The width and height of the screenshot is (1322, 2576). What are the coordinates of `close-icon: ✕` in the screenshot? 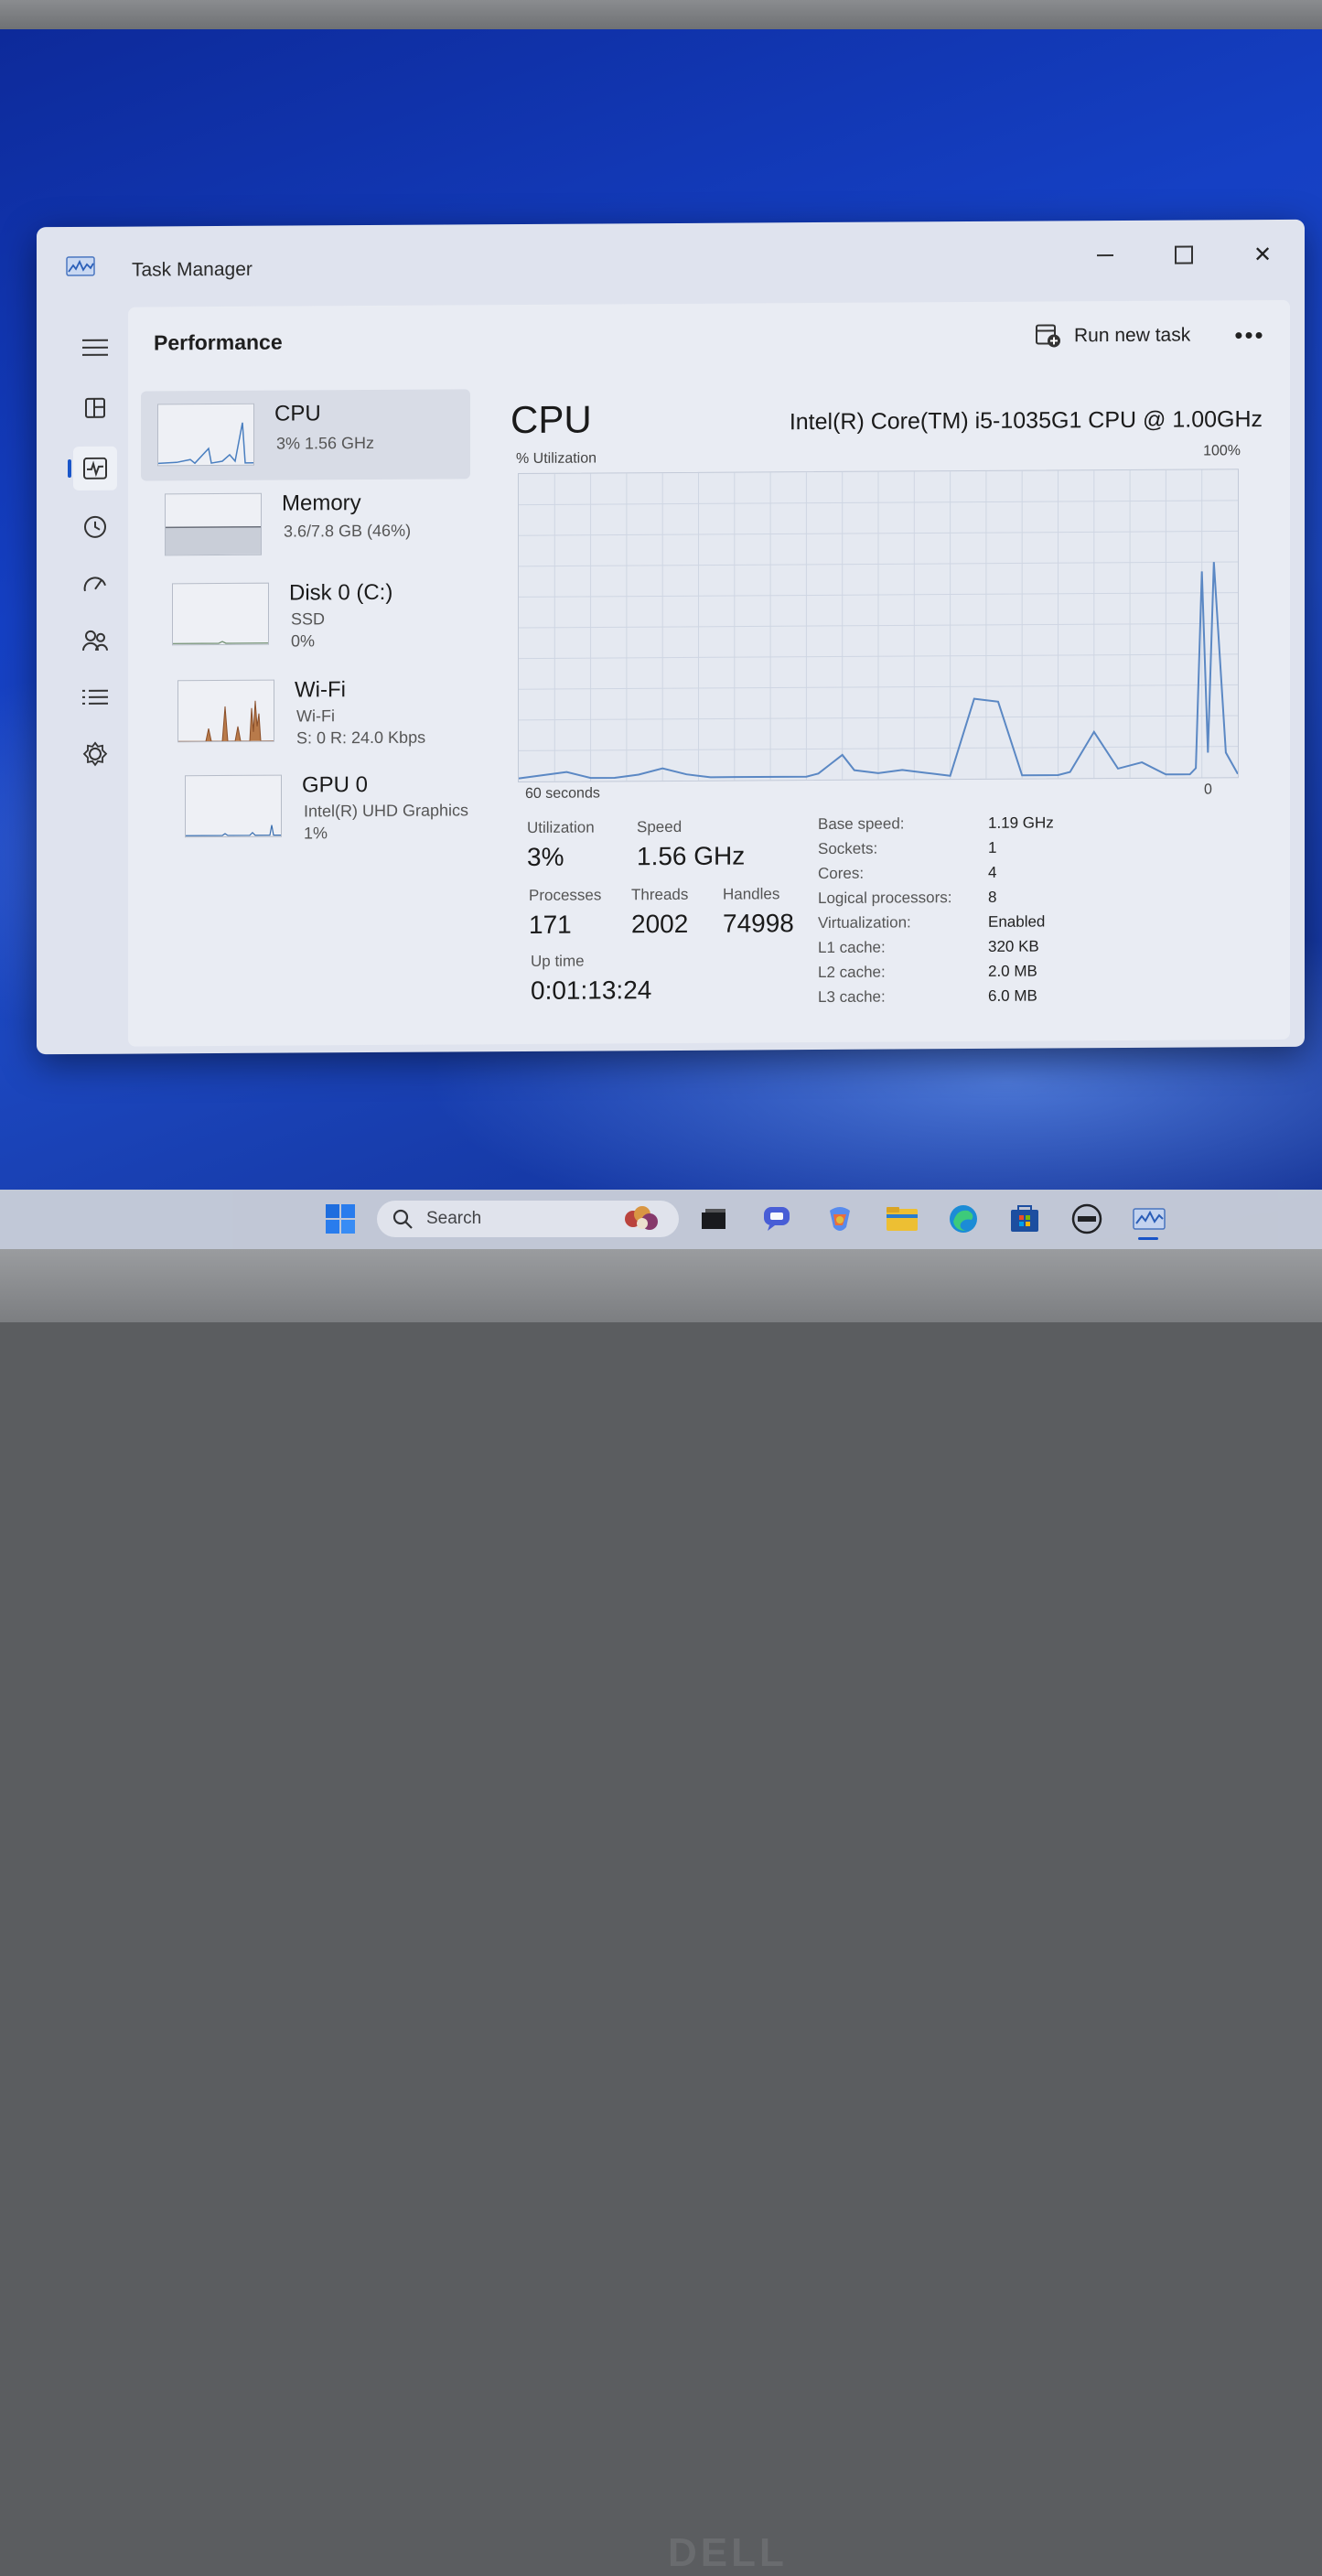 It's located at (1262, 254).